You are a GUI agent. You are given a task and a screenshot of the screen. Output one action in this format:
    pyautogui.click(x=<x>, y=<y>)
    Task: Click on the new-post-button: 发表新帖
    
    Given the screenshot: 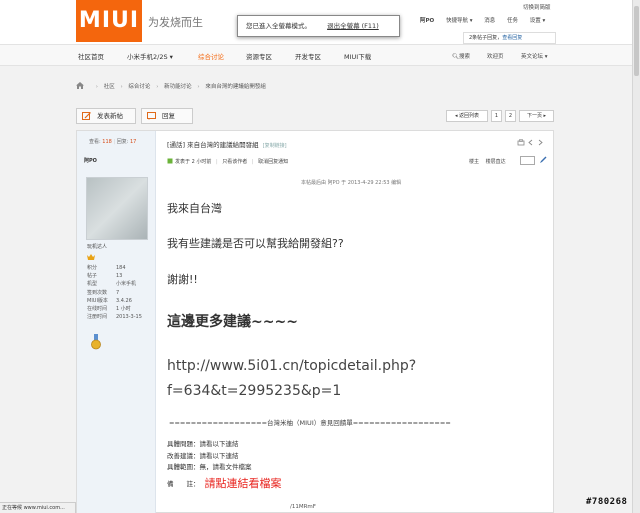 What is the action you would take?
    pyautogui.click(x=106, y=116)
    